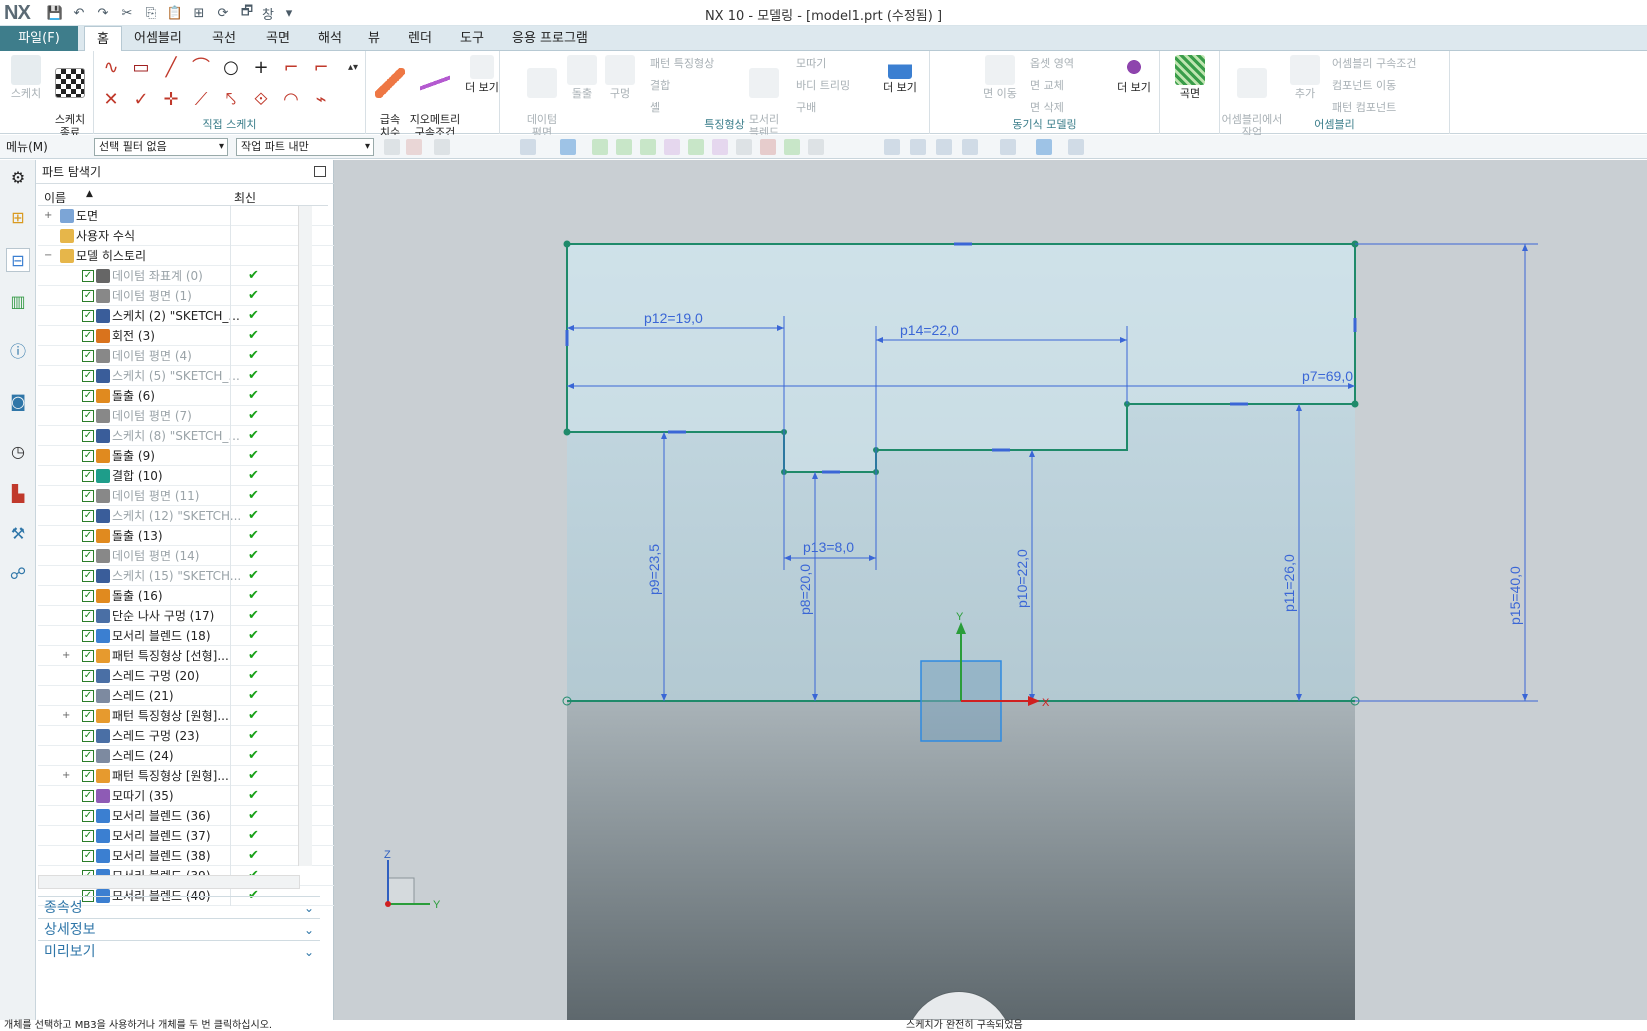 The image size is (1647, 1031). I want to click on tree-row: ✓ 모따기 (35) ✔, so click(186, 796).